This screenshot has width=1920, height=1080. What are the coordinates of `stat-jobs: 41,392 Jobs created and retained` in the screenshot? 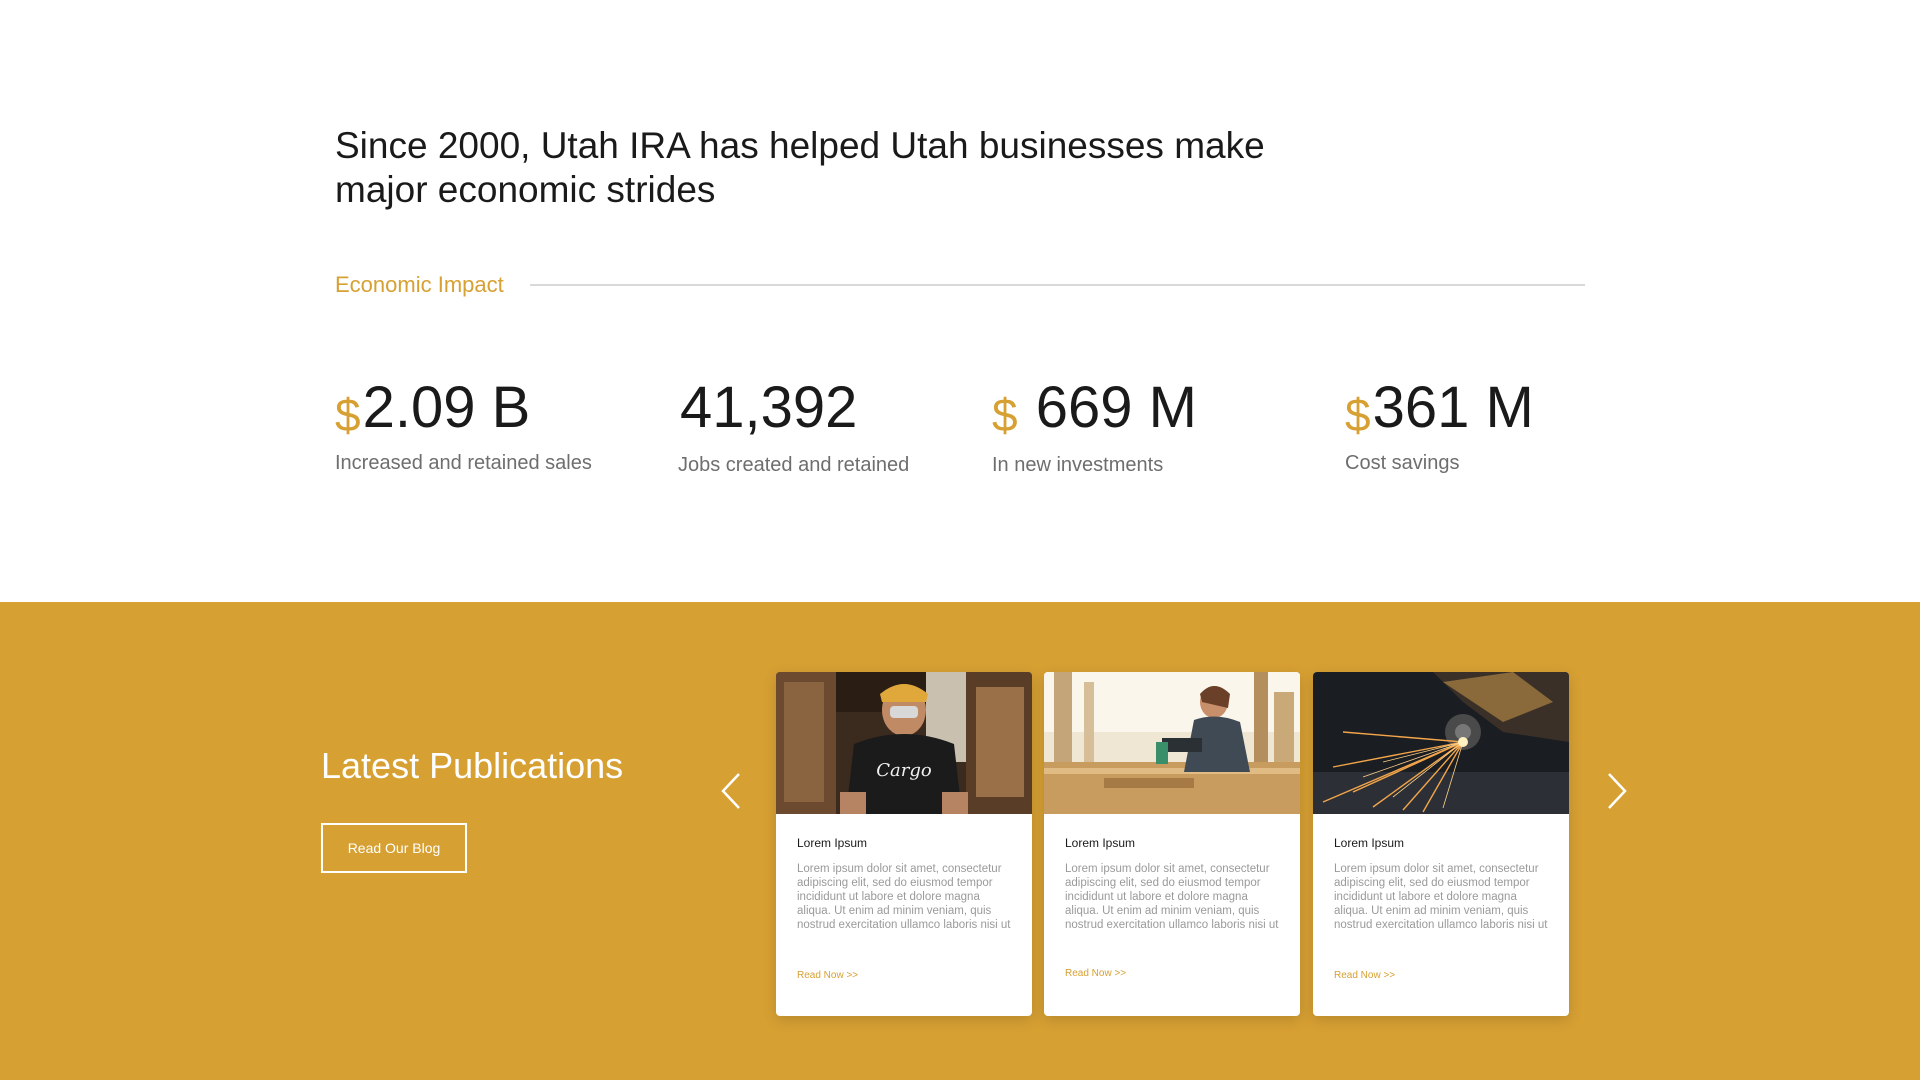 It's located at (793, 425).